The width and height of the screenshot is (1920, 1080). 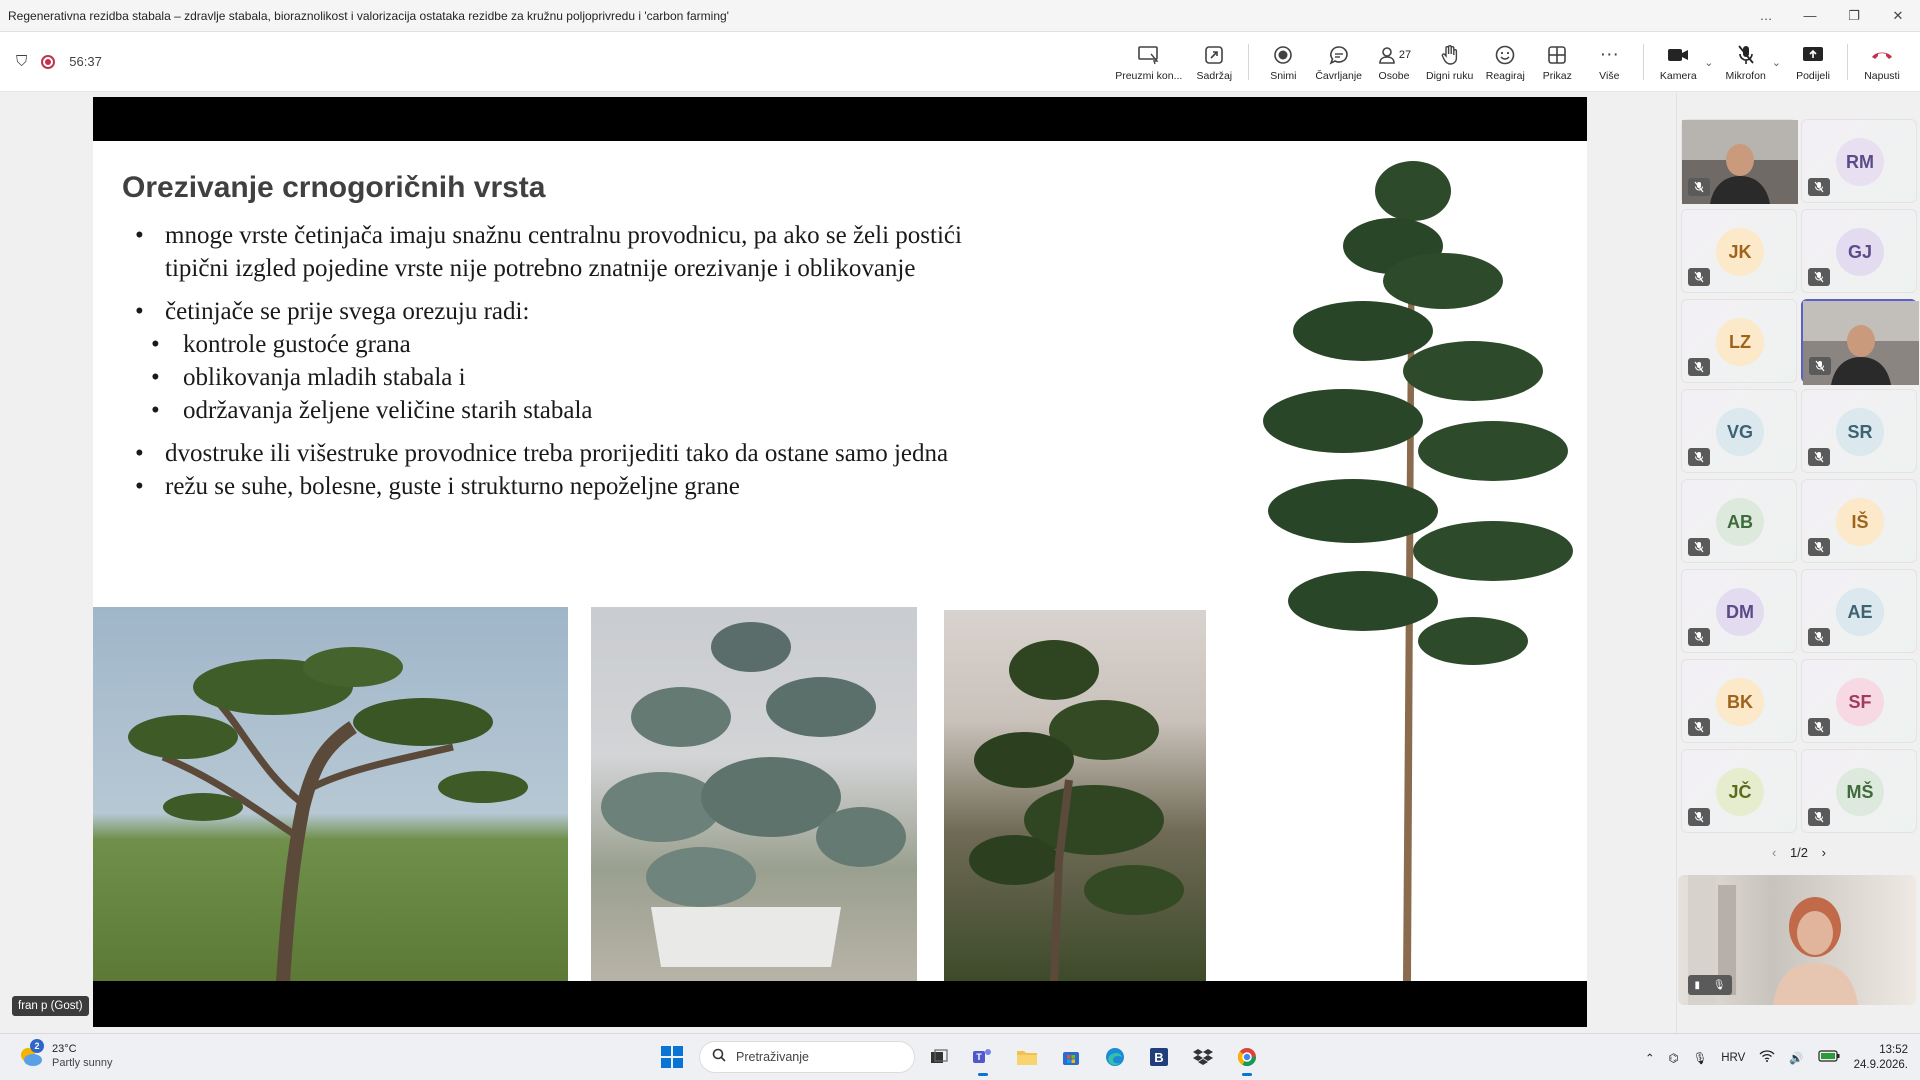 I want to click on restore-button: ❐, so click(x=1854, y=16).